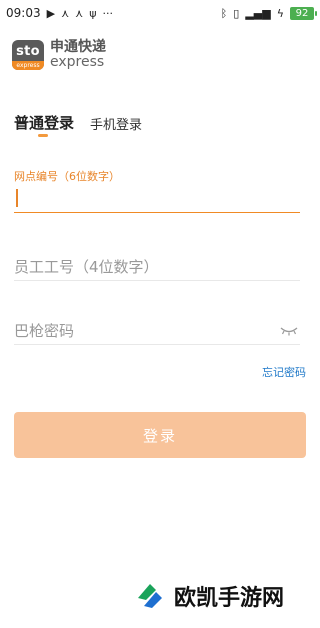  What do you see at coordinates (107, 13) in the screenshot?
I see `more-icon: ···` at bounding box center [107, 13].